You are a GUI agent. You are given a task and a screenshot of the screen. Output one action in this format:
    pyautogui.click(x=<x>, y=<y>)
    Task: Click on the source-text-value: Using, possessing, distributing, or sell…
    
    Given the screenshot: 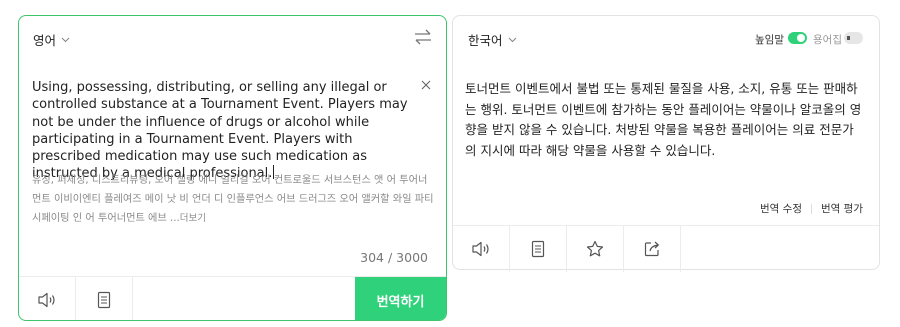 What is the action you would take?
    pyautogui.click(x=220, y=131)
    